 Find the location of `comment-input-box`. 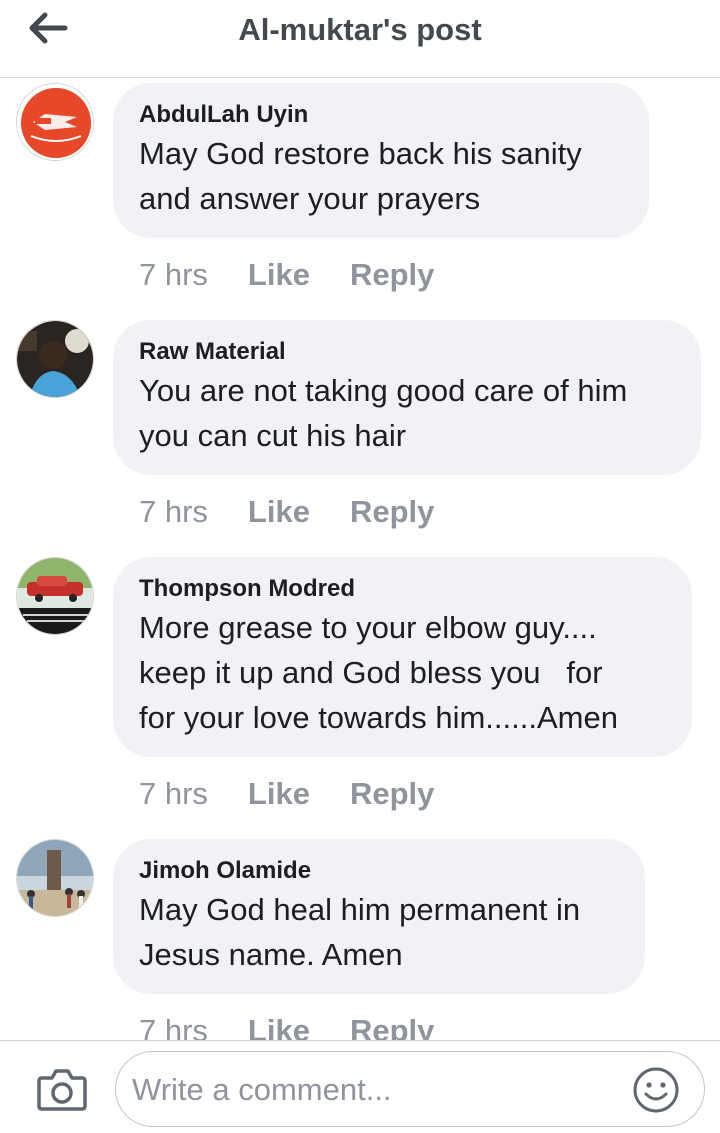

comment-input-box is located at coordinates (410, 1089).